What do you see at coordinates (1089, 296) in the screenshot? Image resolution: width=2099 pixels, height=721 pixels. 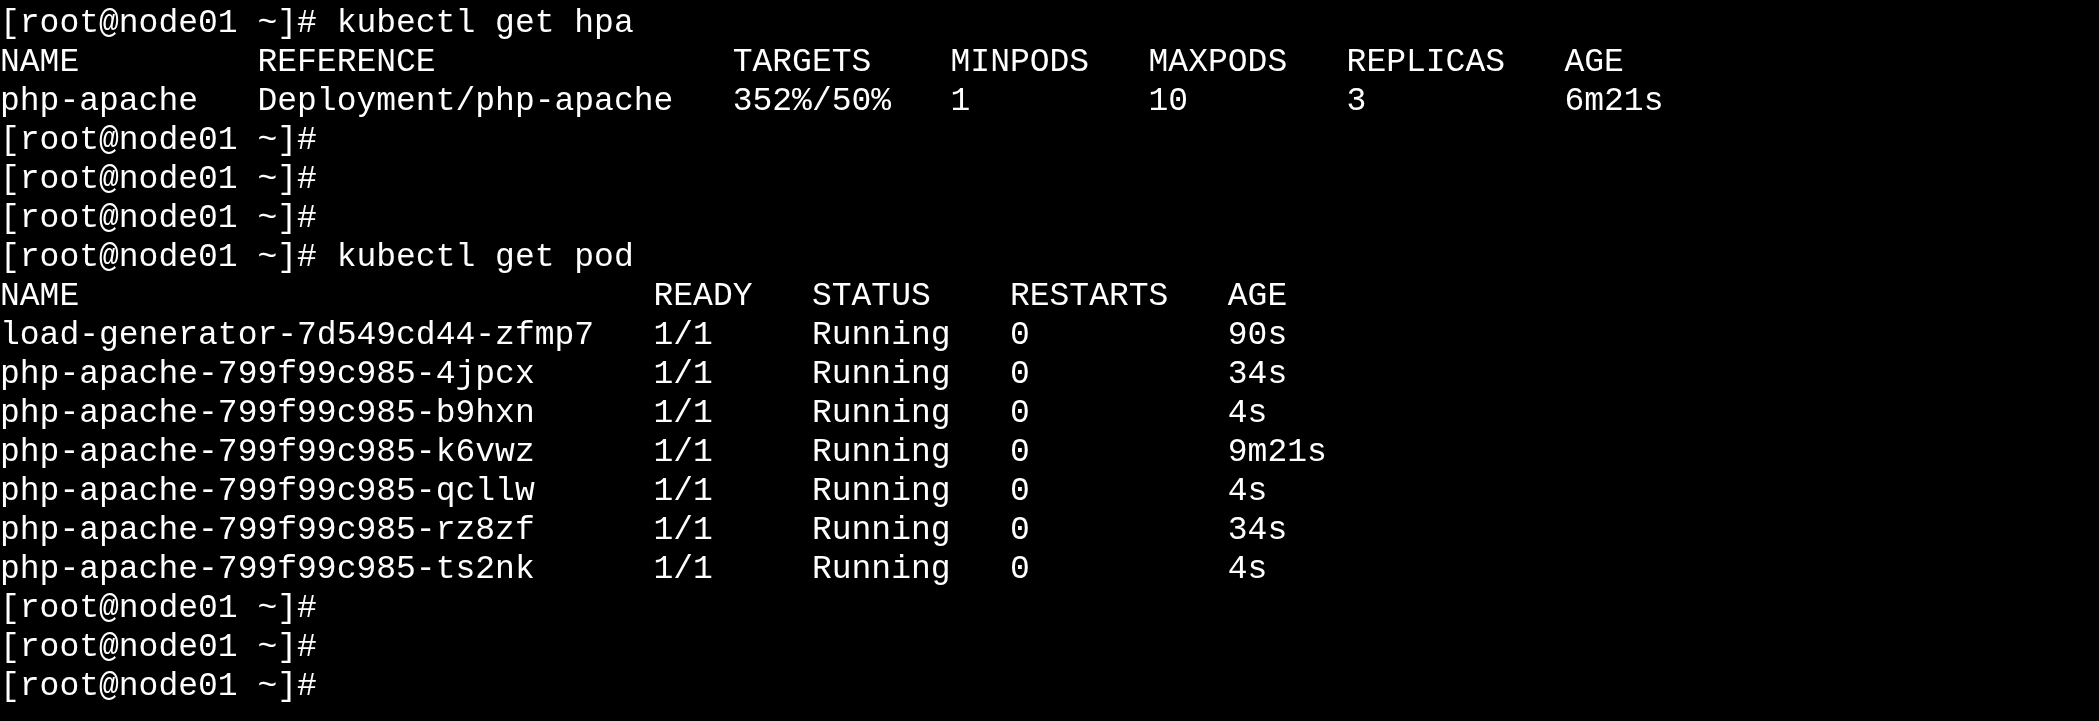 I see `column-header: RESTARTS` at bounding box center [1089, 296].